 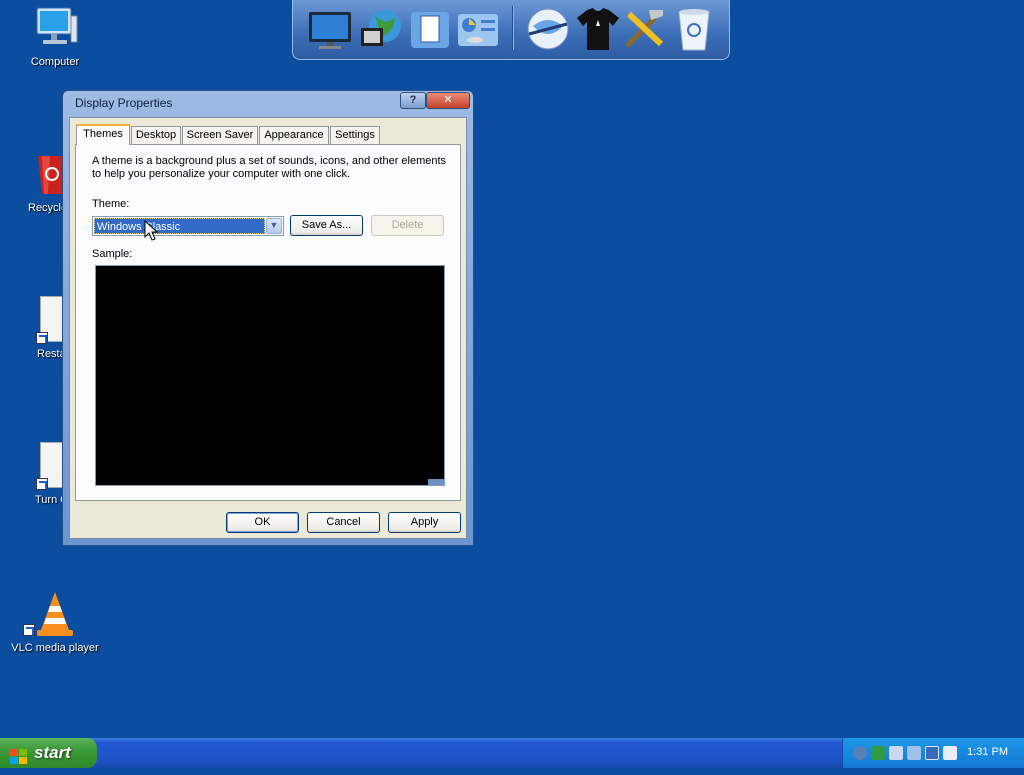 What do you see at coordinates (478, 29) in the screenshot?
I see `control-panel-icon` at bounding box center [478, 29].